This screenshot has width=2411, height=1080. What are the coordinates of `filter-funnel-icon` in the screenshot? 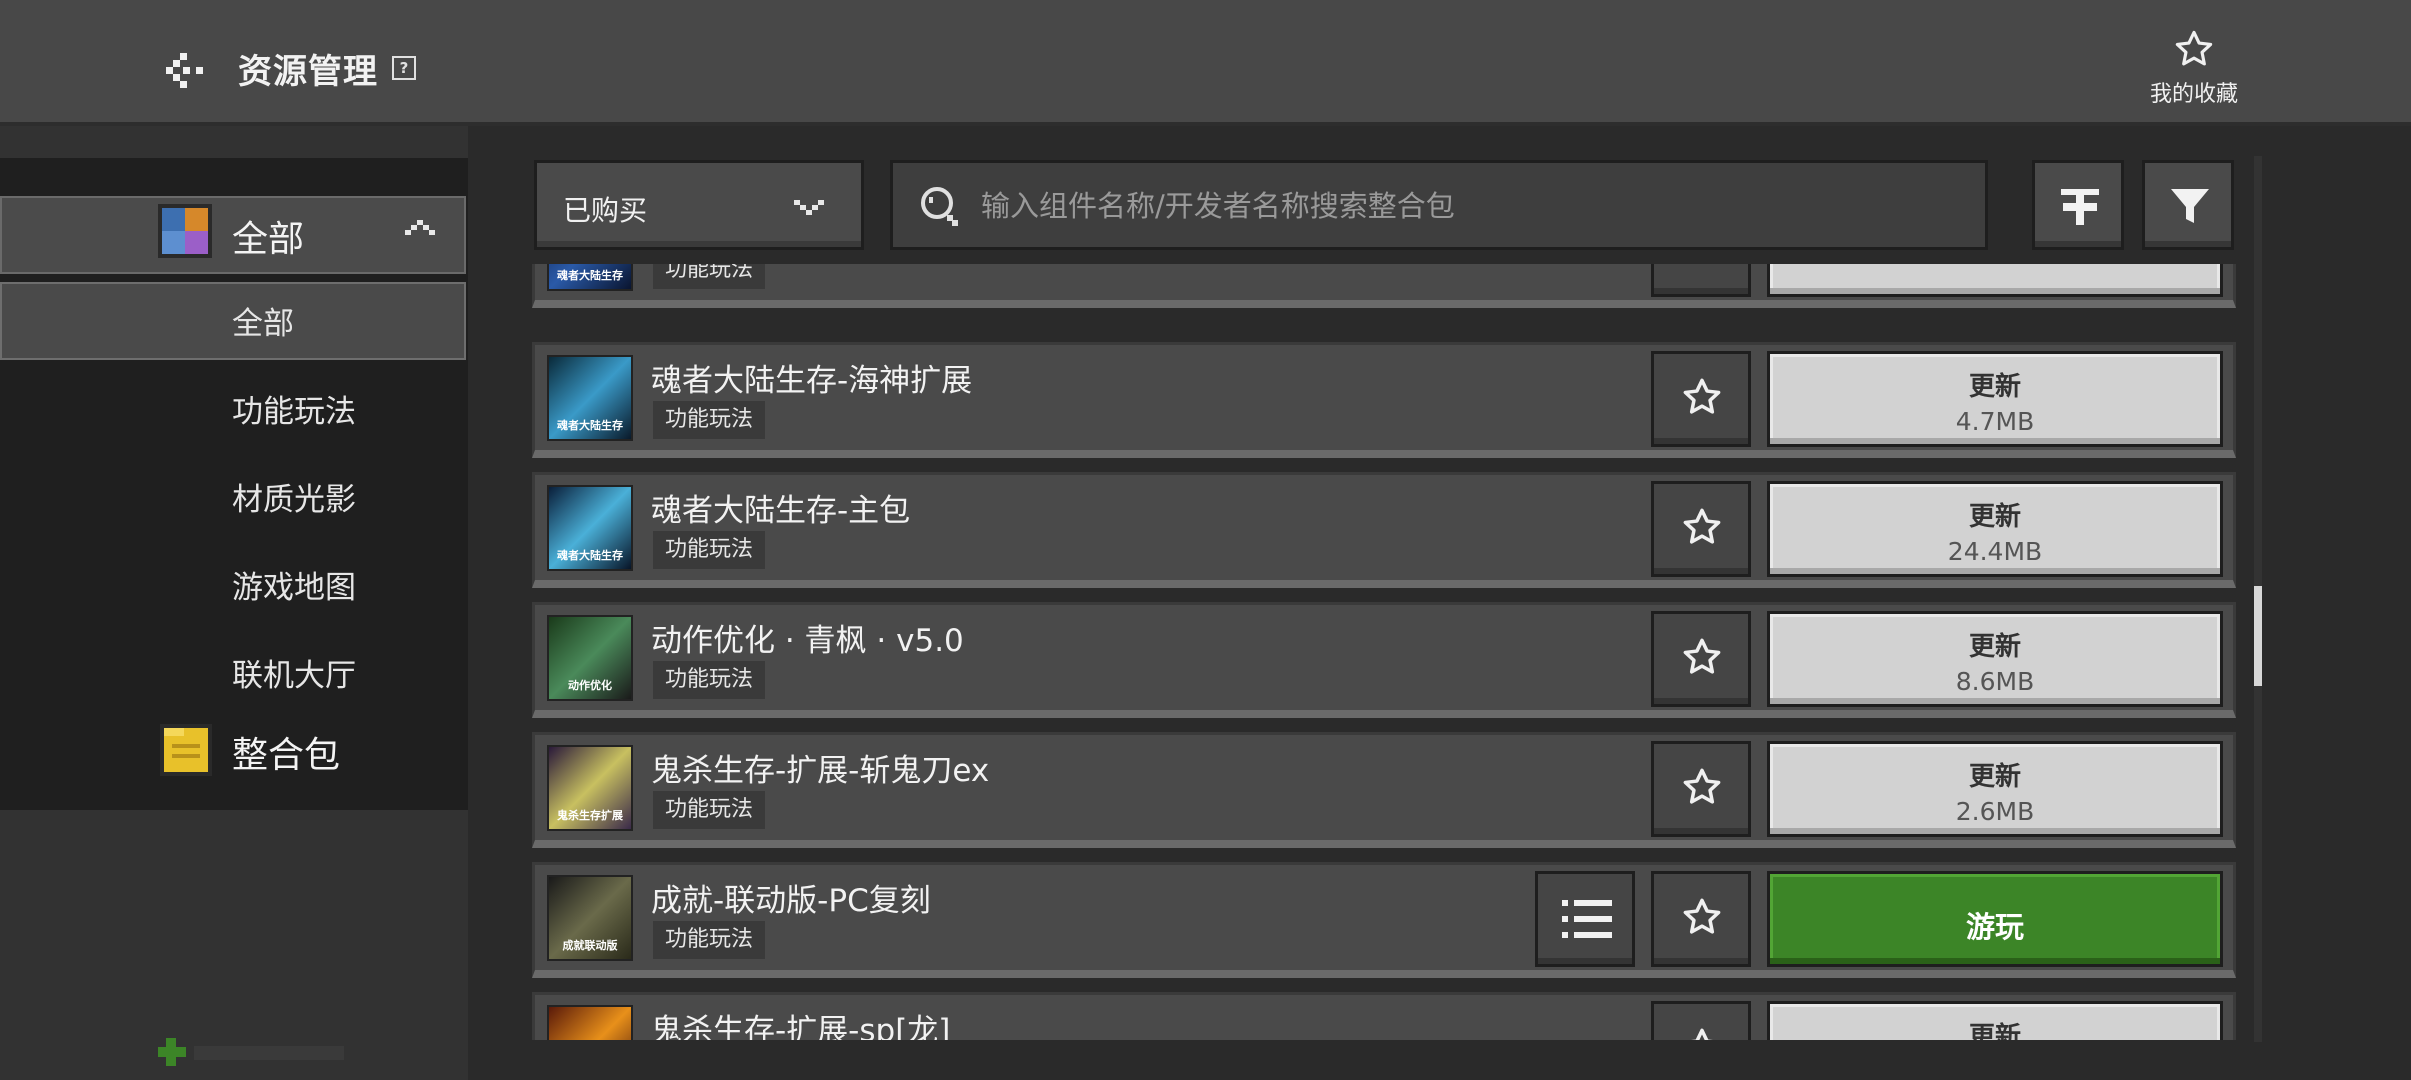 It's located at (2190, 206).